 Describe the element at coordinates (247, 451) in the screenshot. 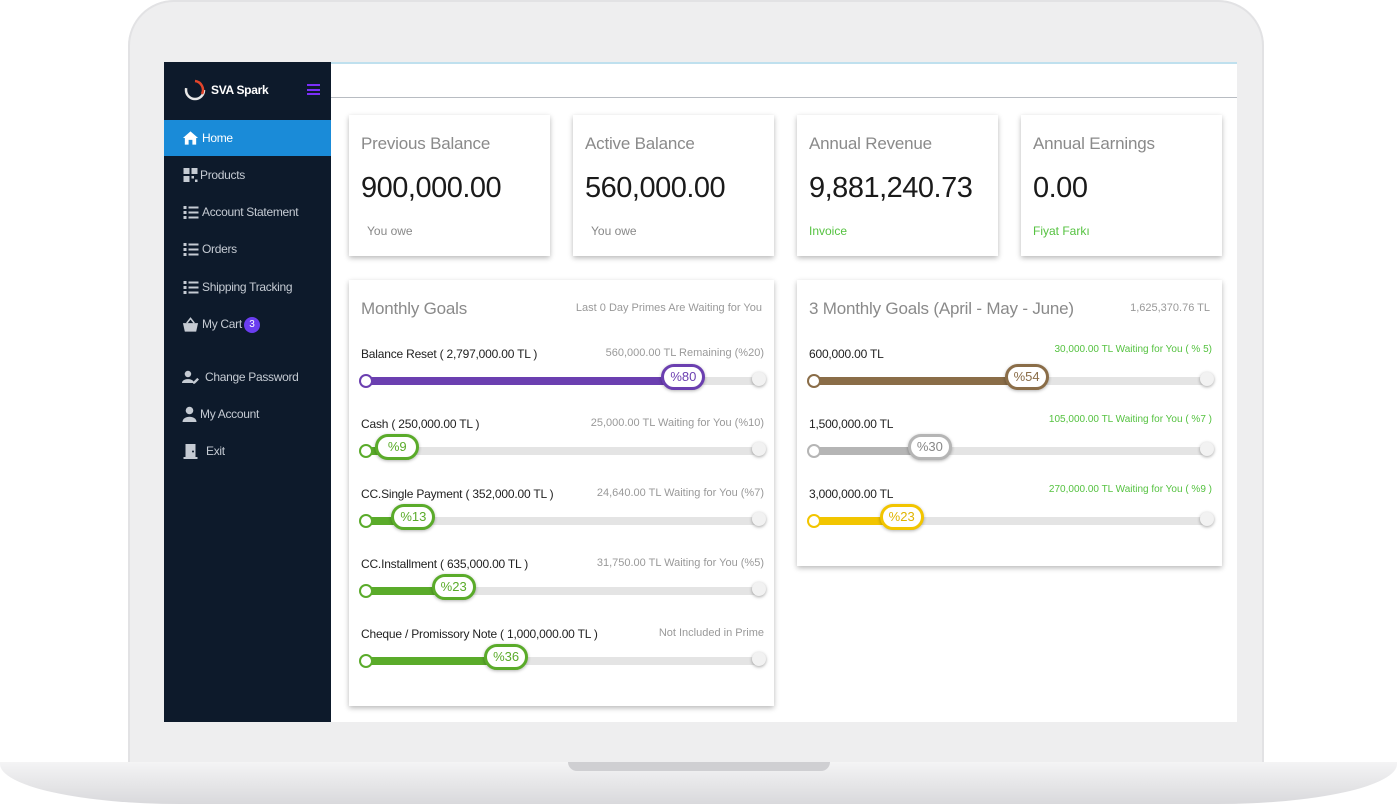

I see `sidebar-item-exit: Exit` at that location.